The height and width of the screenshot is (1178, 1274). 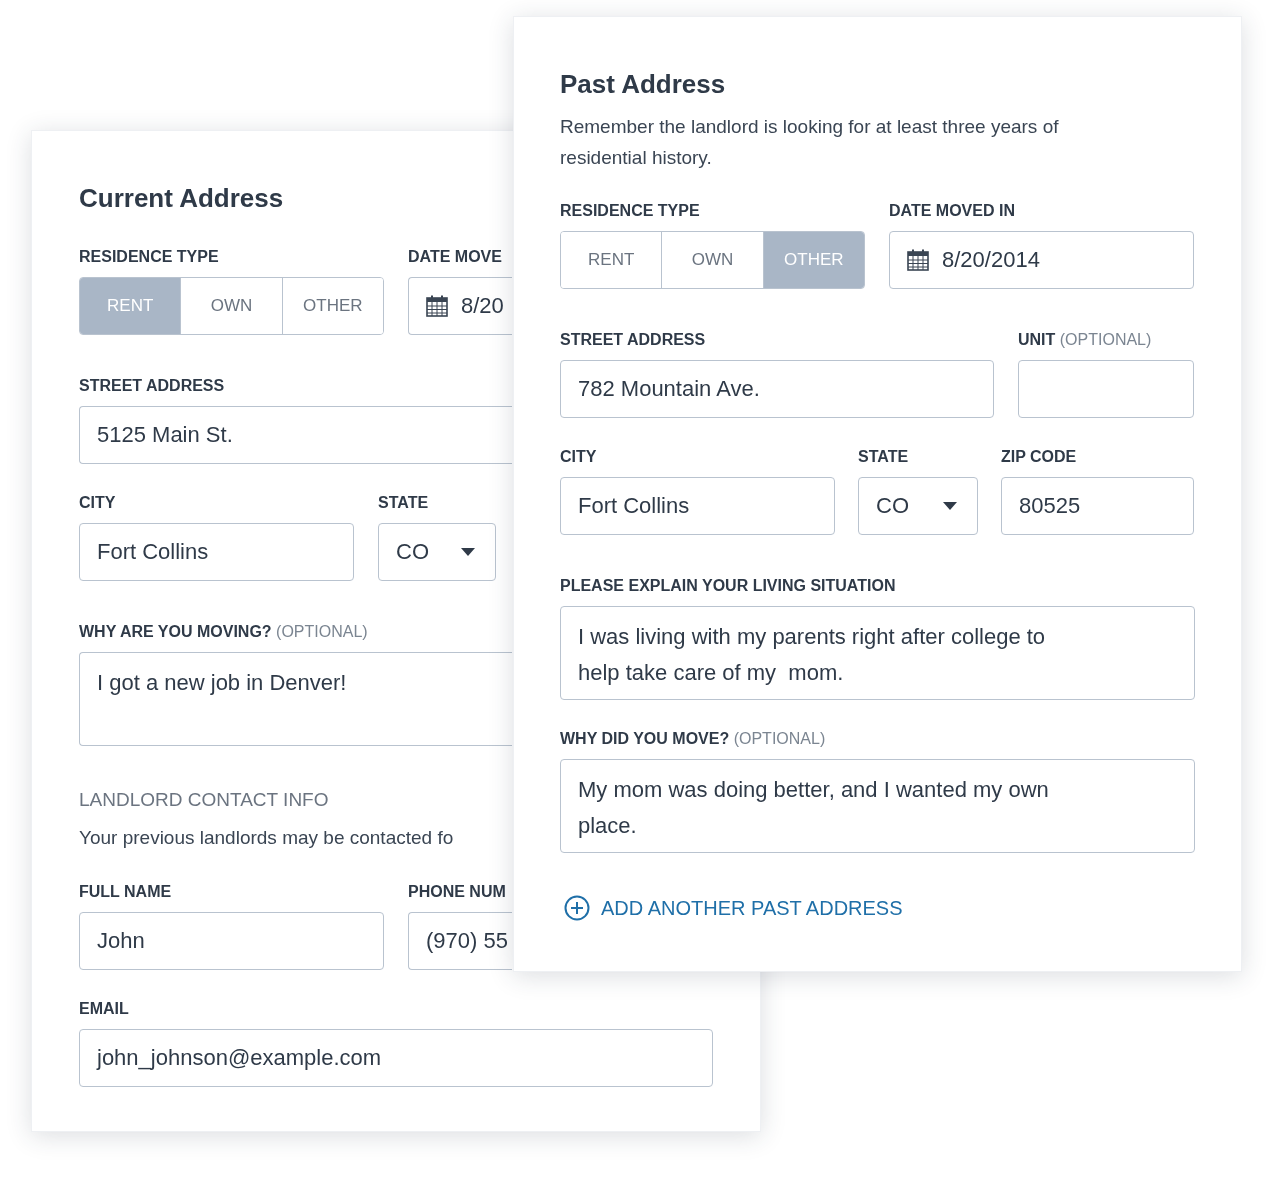 I want to click on card-description: Remember the landlord is looking for at least three years of residential history., so click(x=810, y=142).